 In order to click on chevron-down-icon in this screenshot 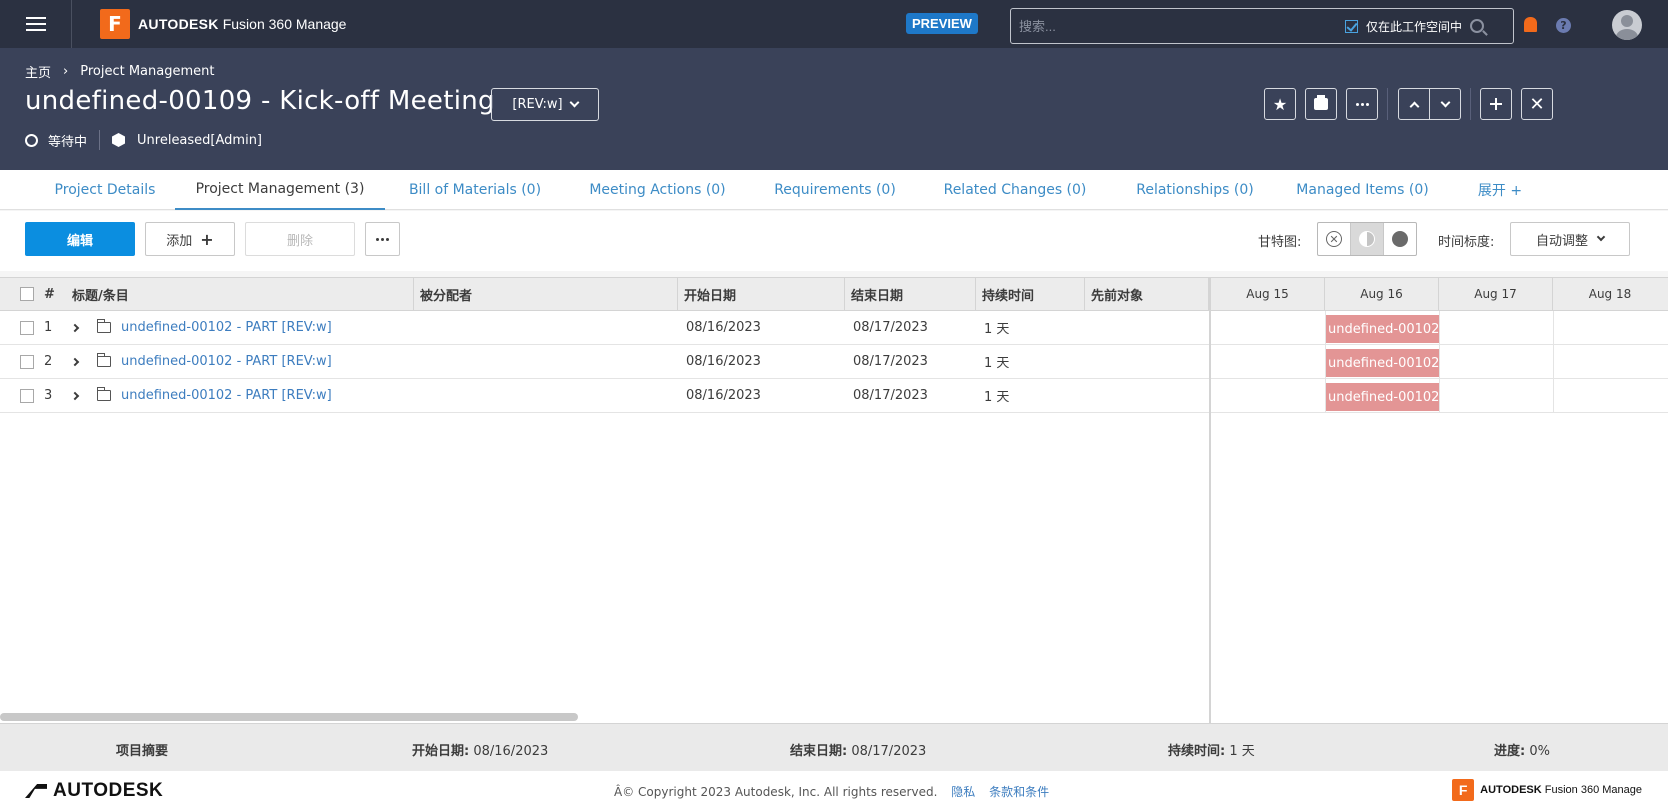, I will do `click(1445, 102)`.